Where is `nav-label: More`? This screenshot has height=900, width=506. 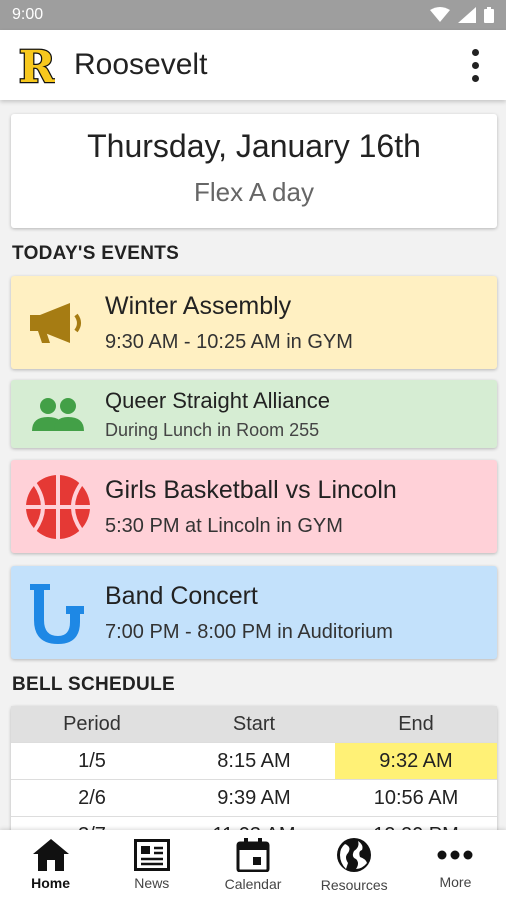
nav-label: More is located at coordinates (455, 882).